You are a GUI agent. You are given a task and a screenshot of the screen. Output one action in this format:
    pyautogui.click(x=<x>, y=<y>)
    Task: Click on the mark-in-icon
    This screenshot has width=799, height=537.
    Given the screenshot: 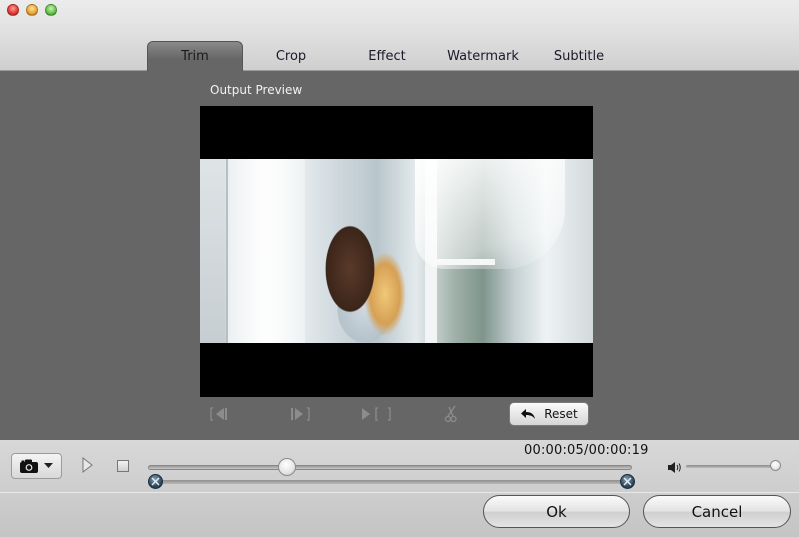 What is the action you would take?
    pyautogui.click(x=218, y=414)
    